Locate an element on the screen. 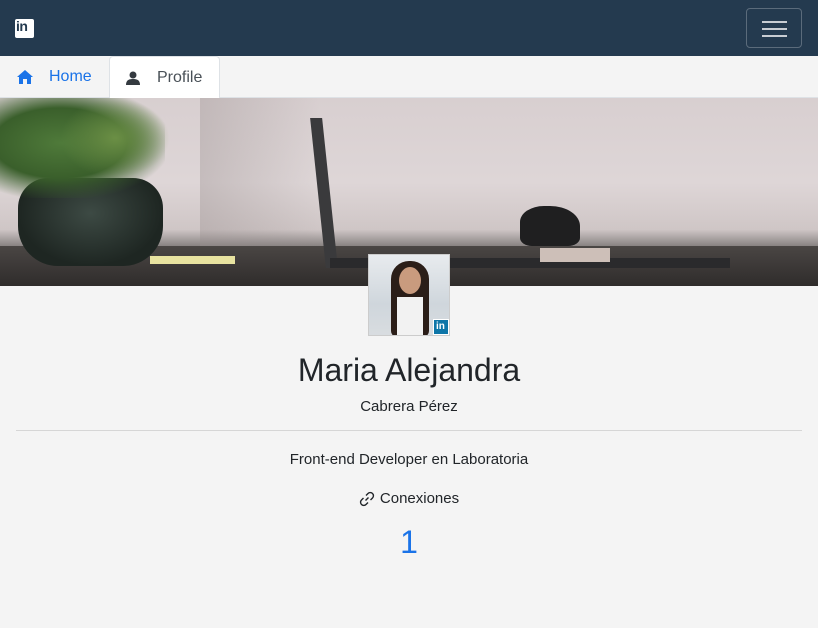 The height and width of the screenshot is (628, 818). profile-surname: Cabrera Pérez is located at coordinates (409, 406).